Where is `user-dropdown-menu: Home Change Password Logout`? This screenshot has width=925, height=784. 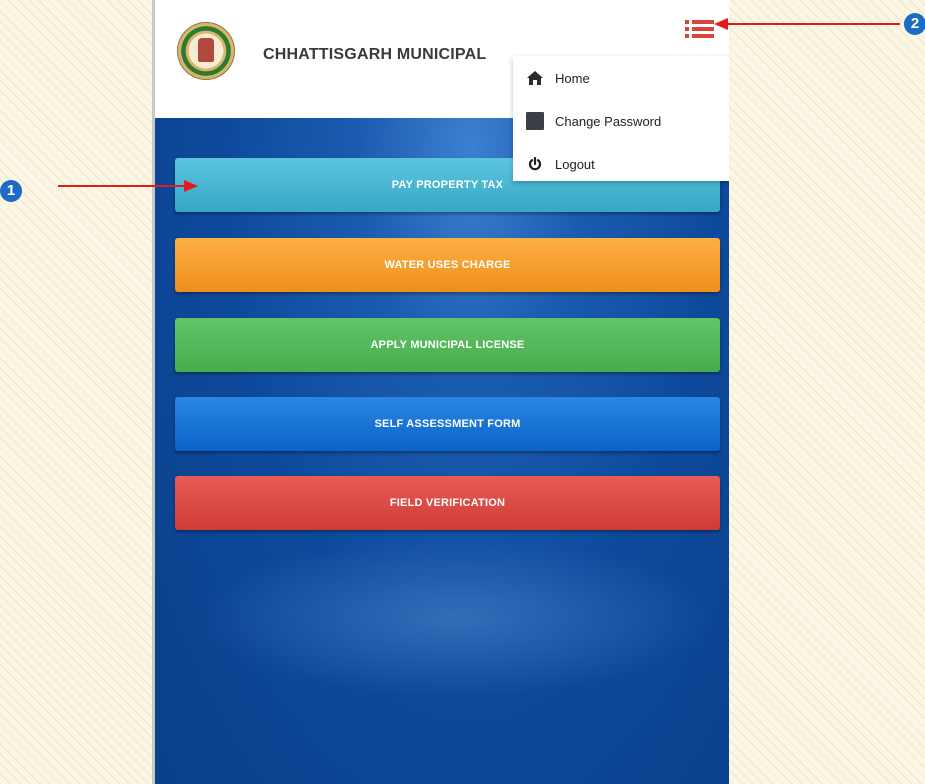 user-dropdown-menu: Home Change Password Logout is located at coordinates (621, 118).